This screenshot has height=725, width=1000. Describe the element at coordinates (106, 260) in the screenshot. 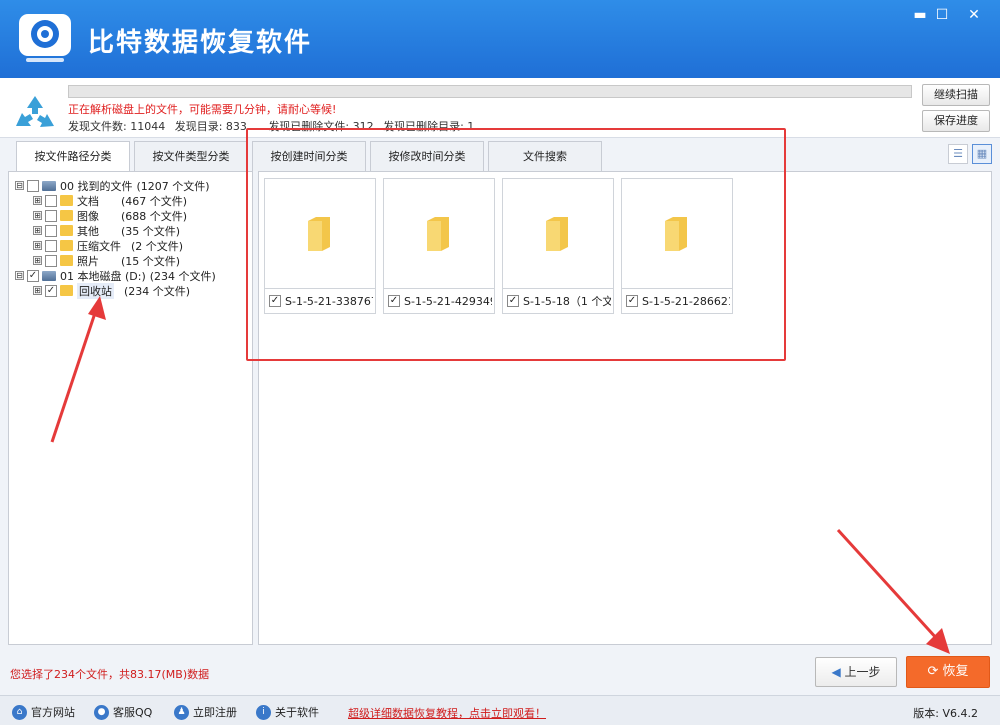

I see `tree-item-photos: ⊞ 照片 (15 个文件)` at that location.